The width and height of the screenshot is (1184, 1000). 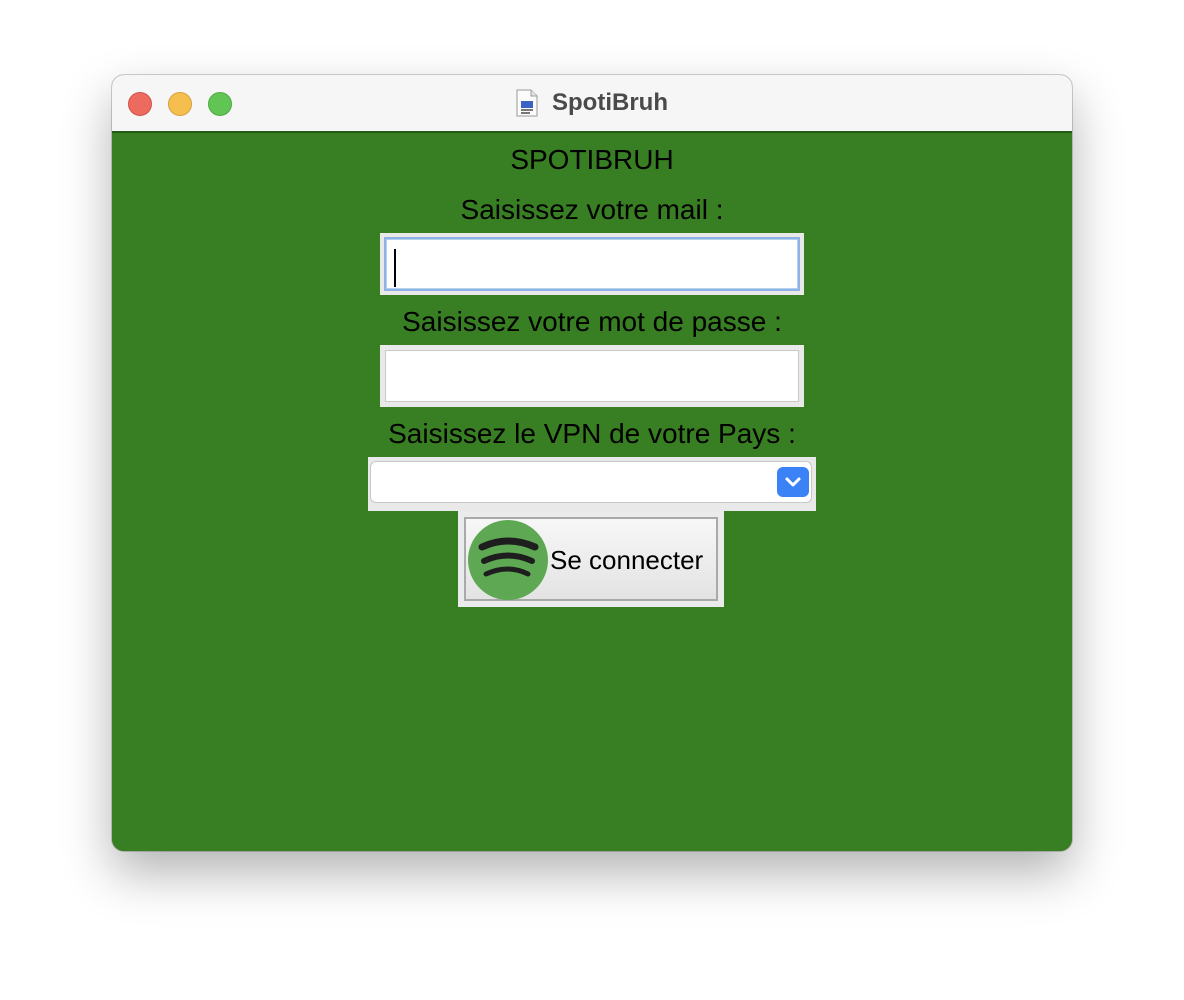 I want to click on window-title-group: SpotiBruh, so click(x=592, y=103).